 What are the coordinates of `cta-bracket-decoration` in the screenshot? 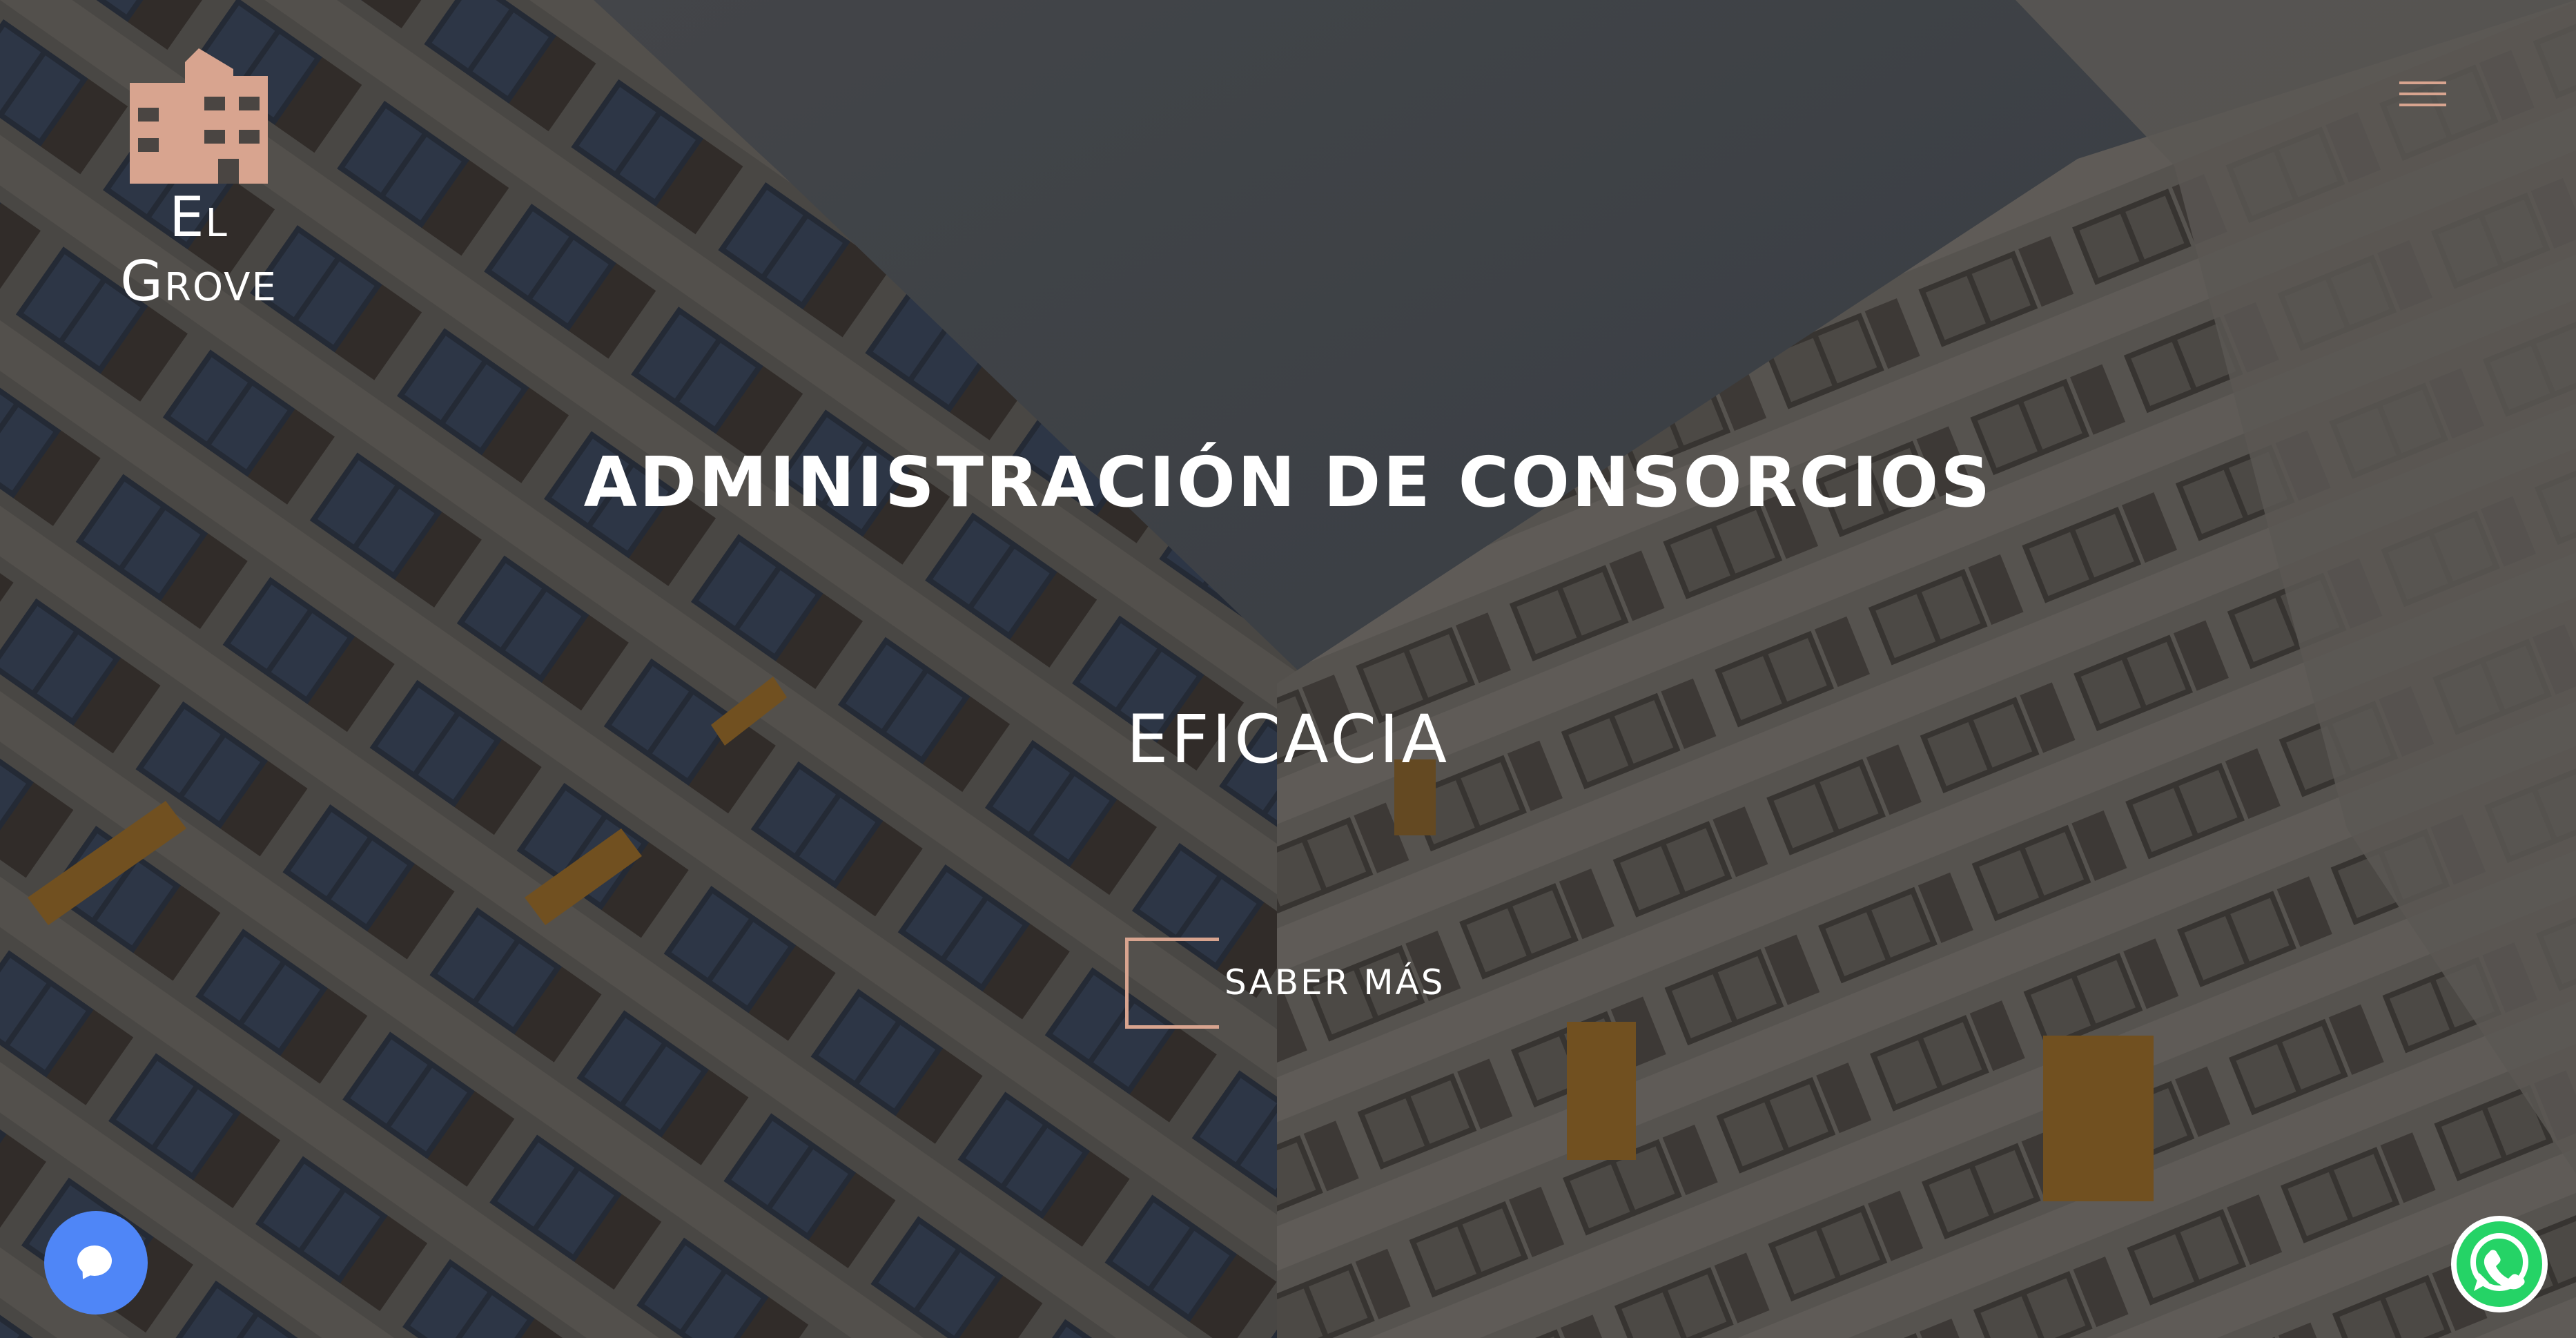 It's located at (1172, 983).